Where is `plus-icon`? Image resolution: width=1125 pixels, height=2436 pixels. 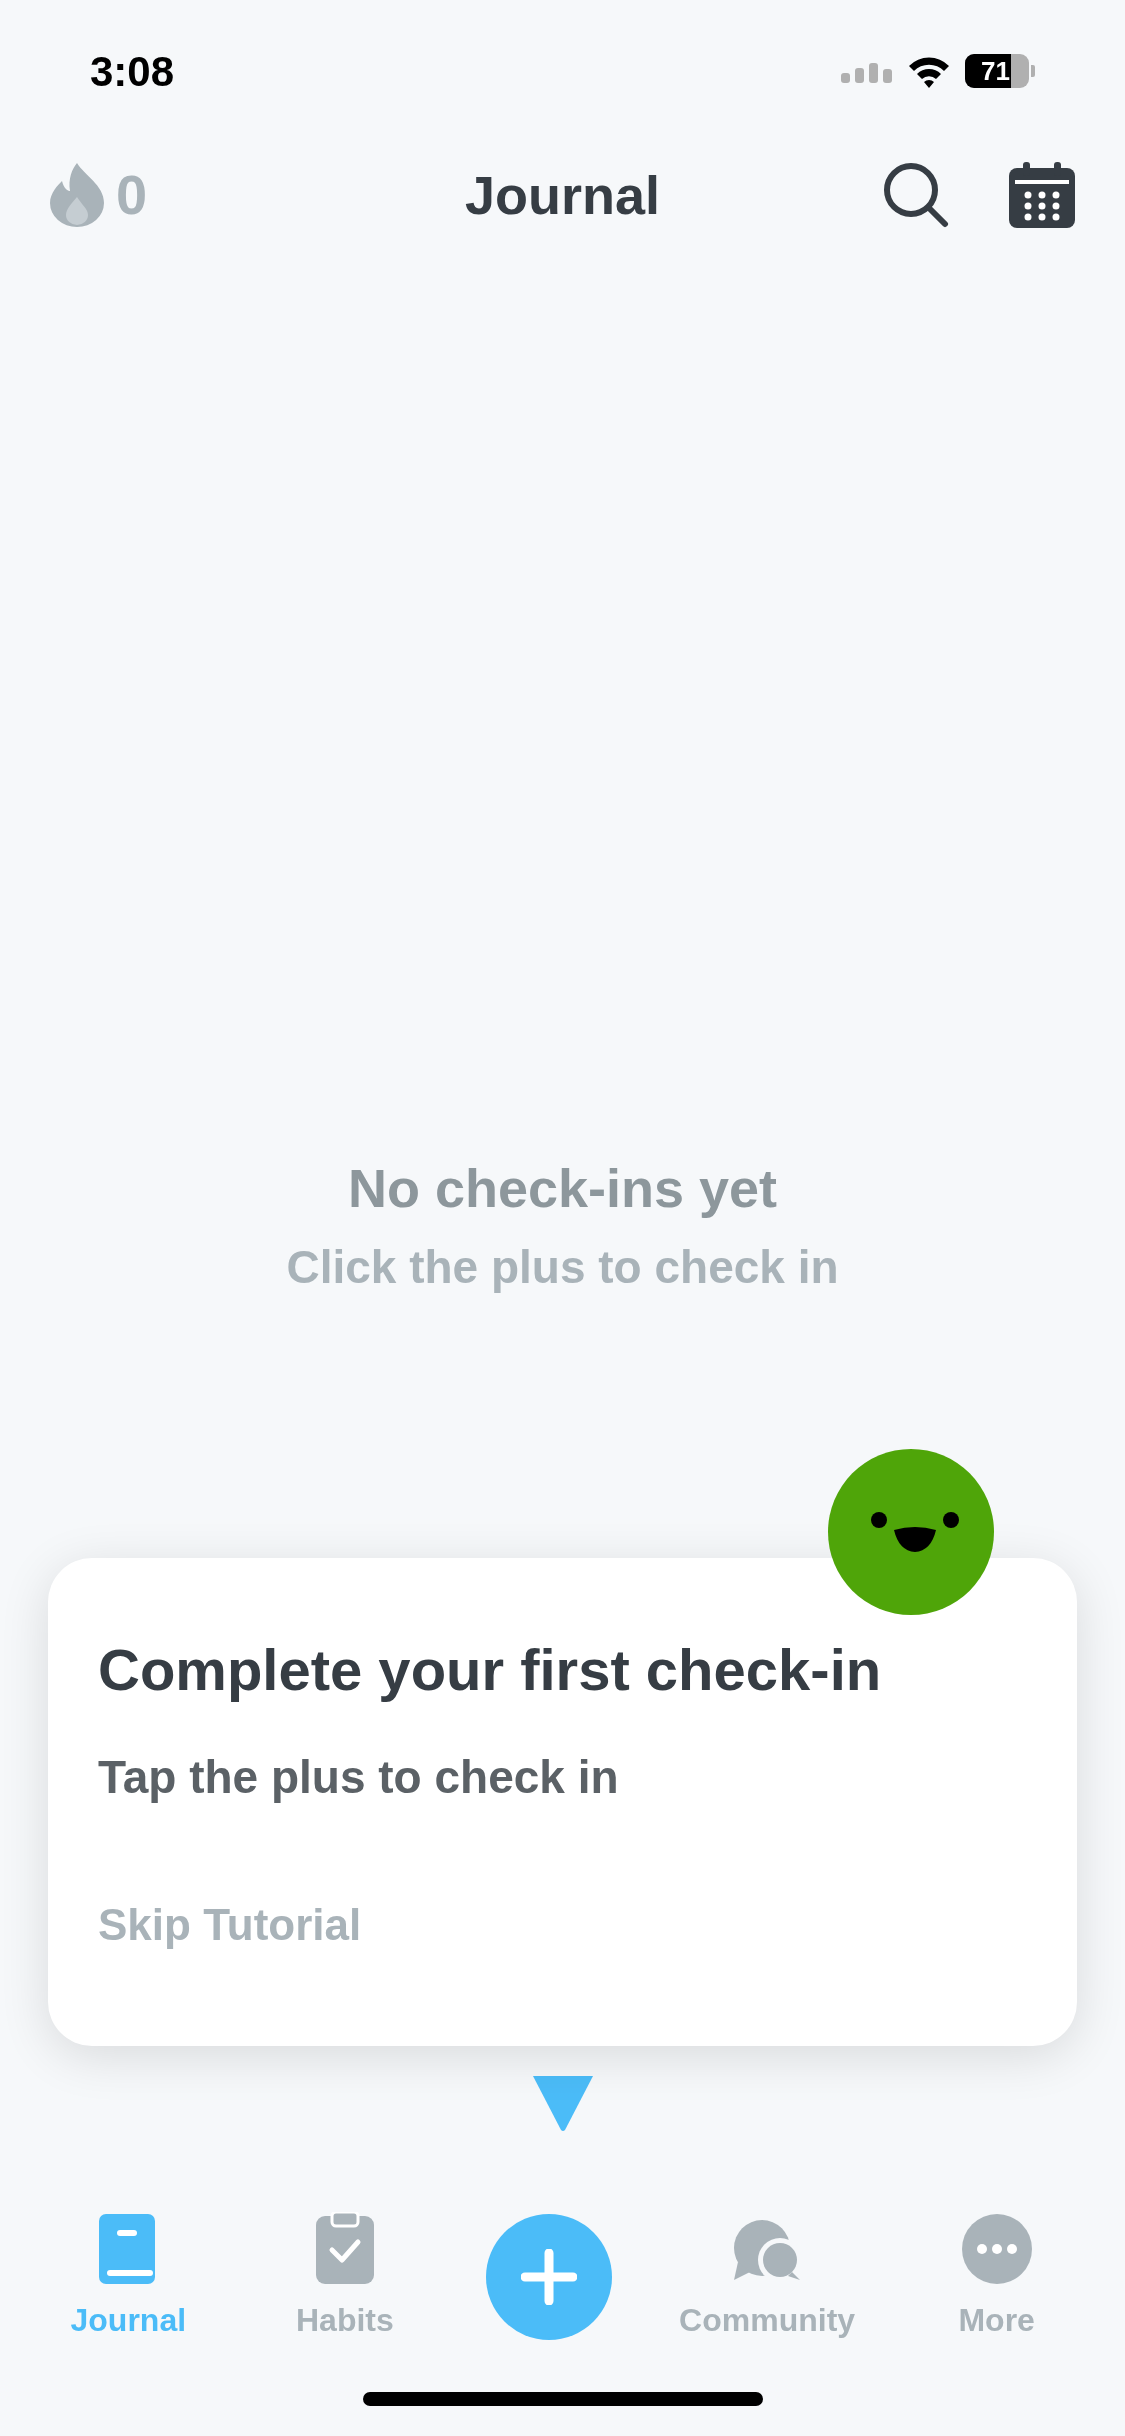
plus-icon is located at coordinates (549, 2277).